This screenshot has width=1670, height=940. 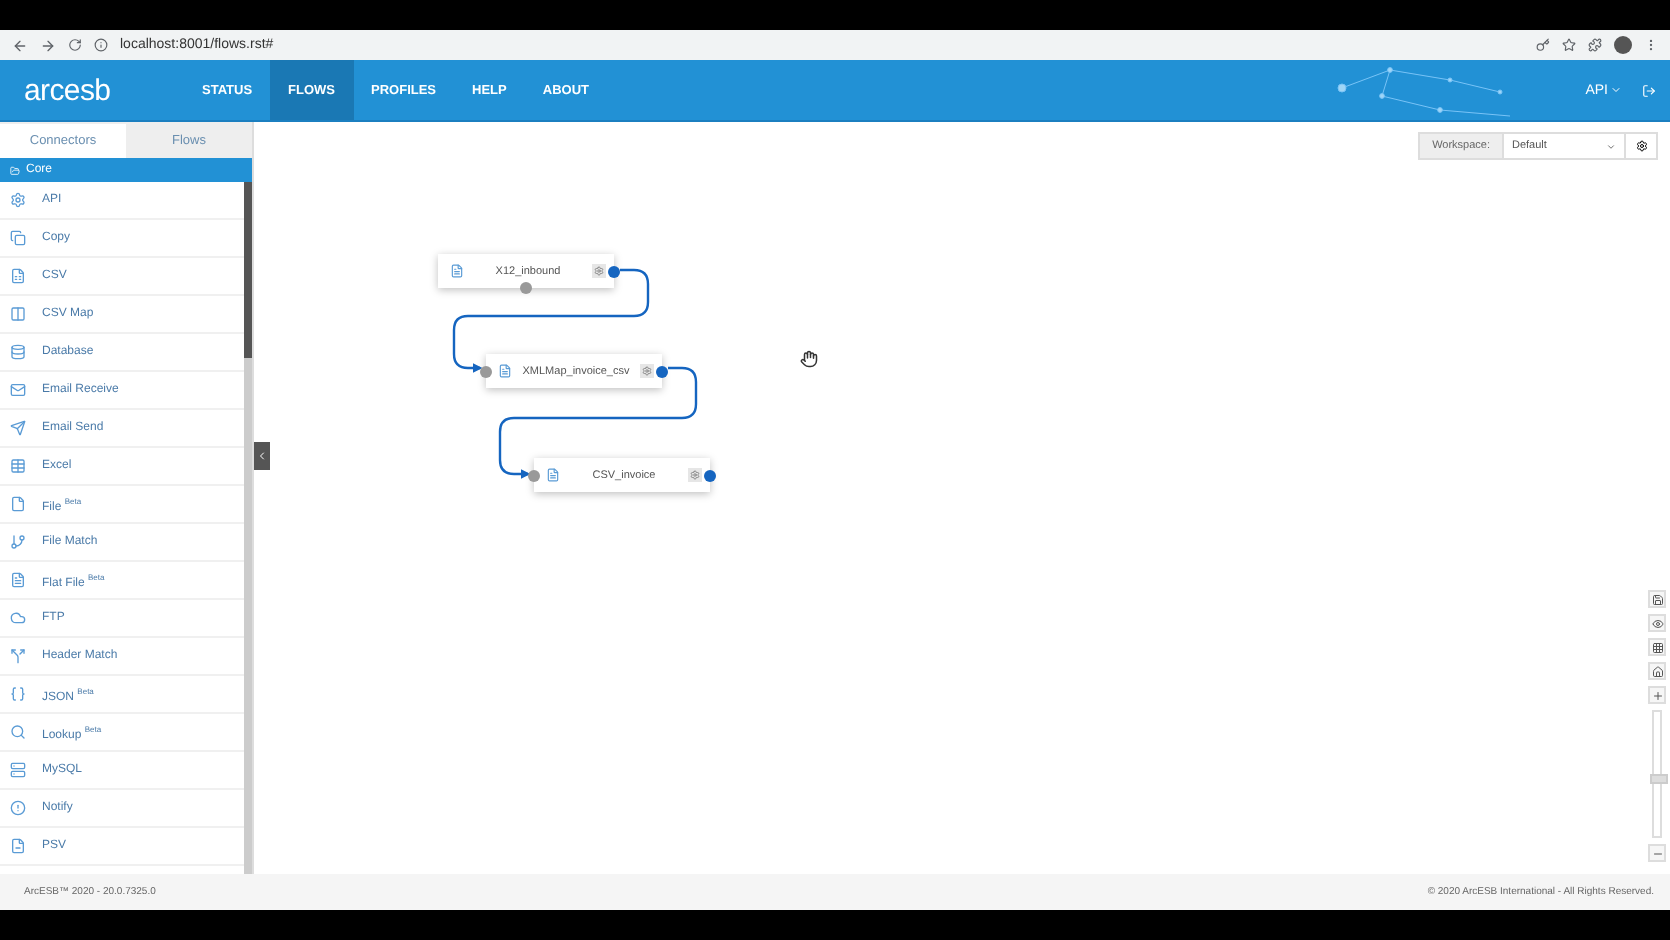 I want to click on info-icon, so click(x=101, y=45).